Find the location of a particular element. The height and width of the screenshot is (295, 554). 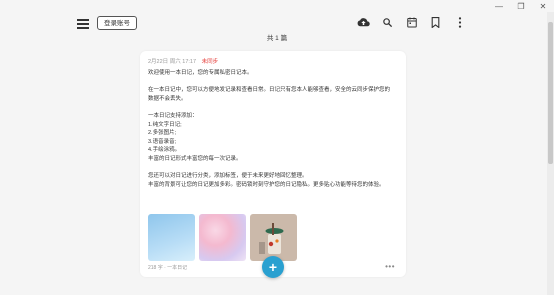

entry-line: 数据不会丢失。 is located at coordinates (167, 98).